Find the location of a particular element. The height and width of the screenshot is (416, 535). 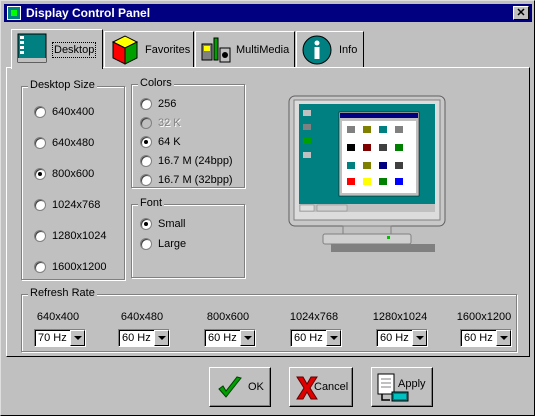

tab-label: Info is located at coordinates (348, 50).